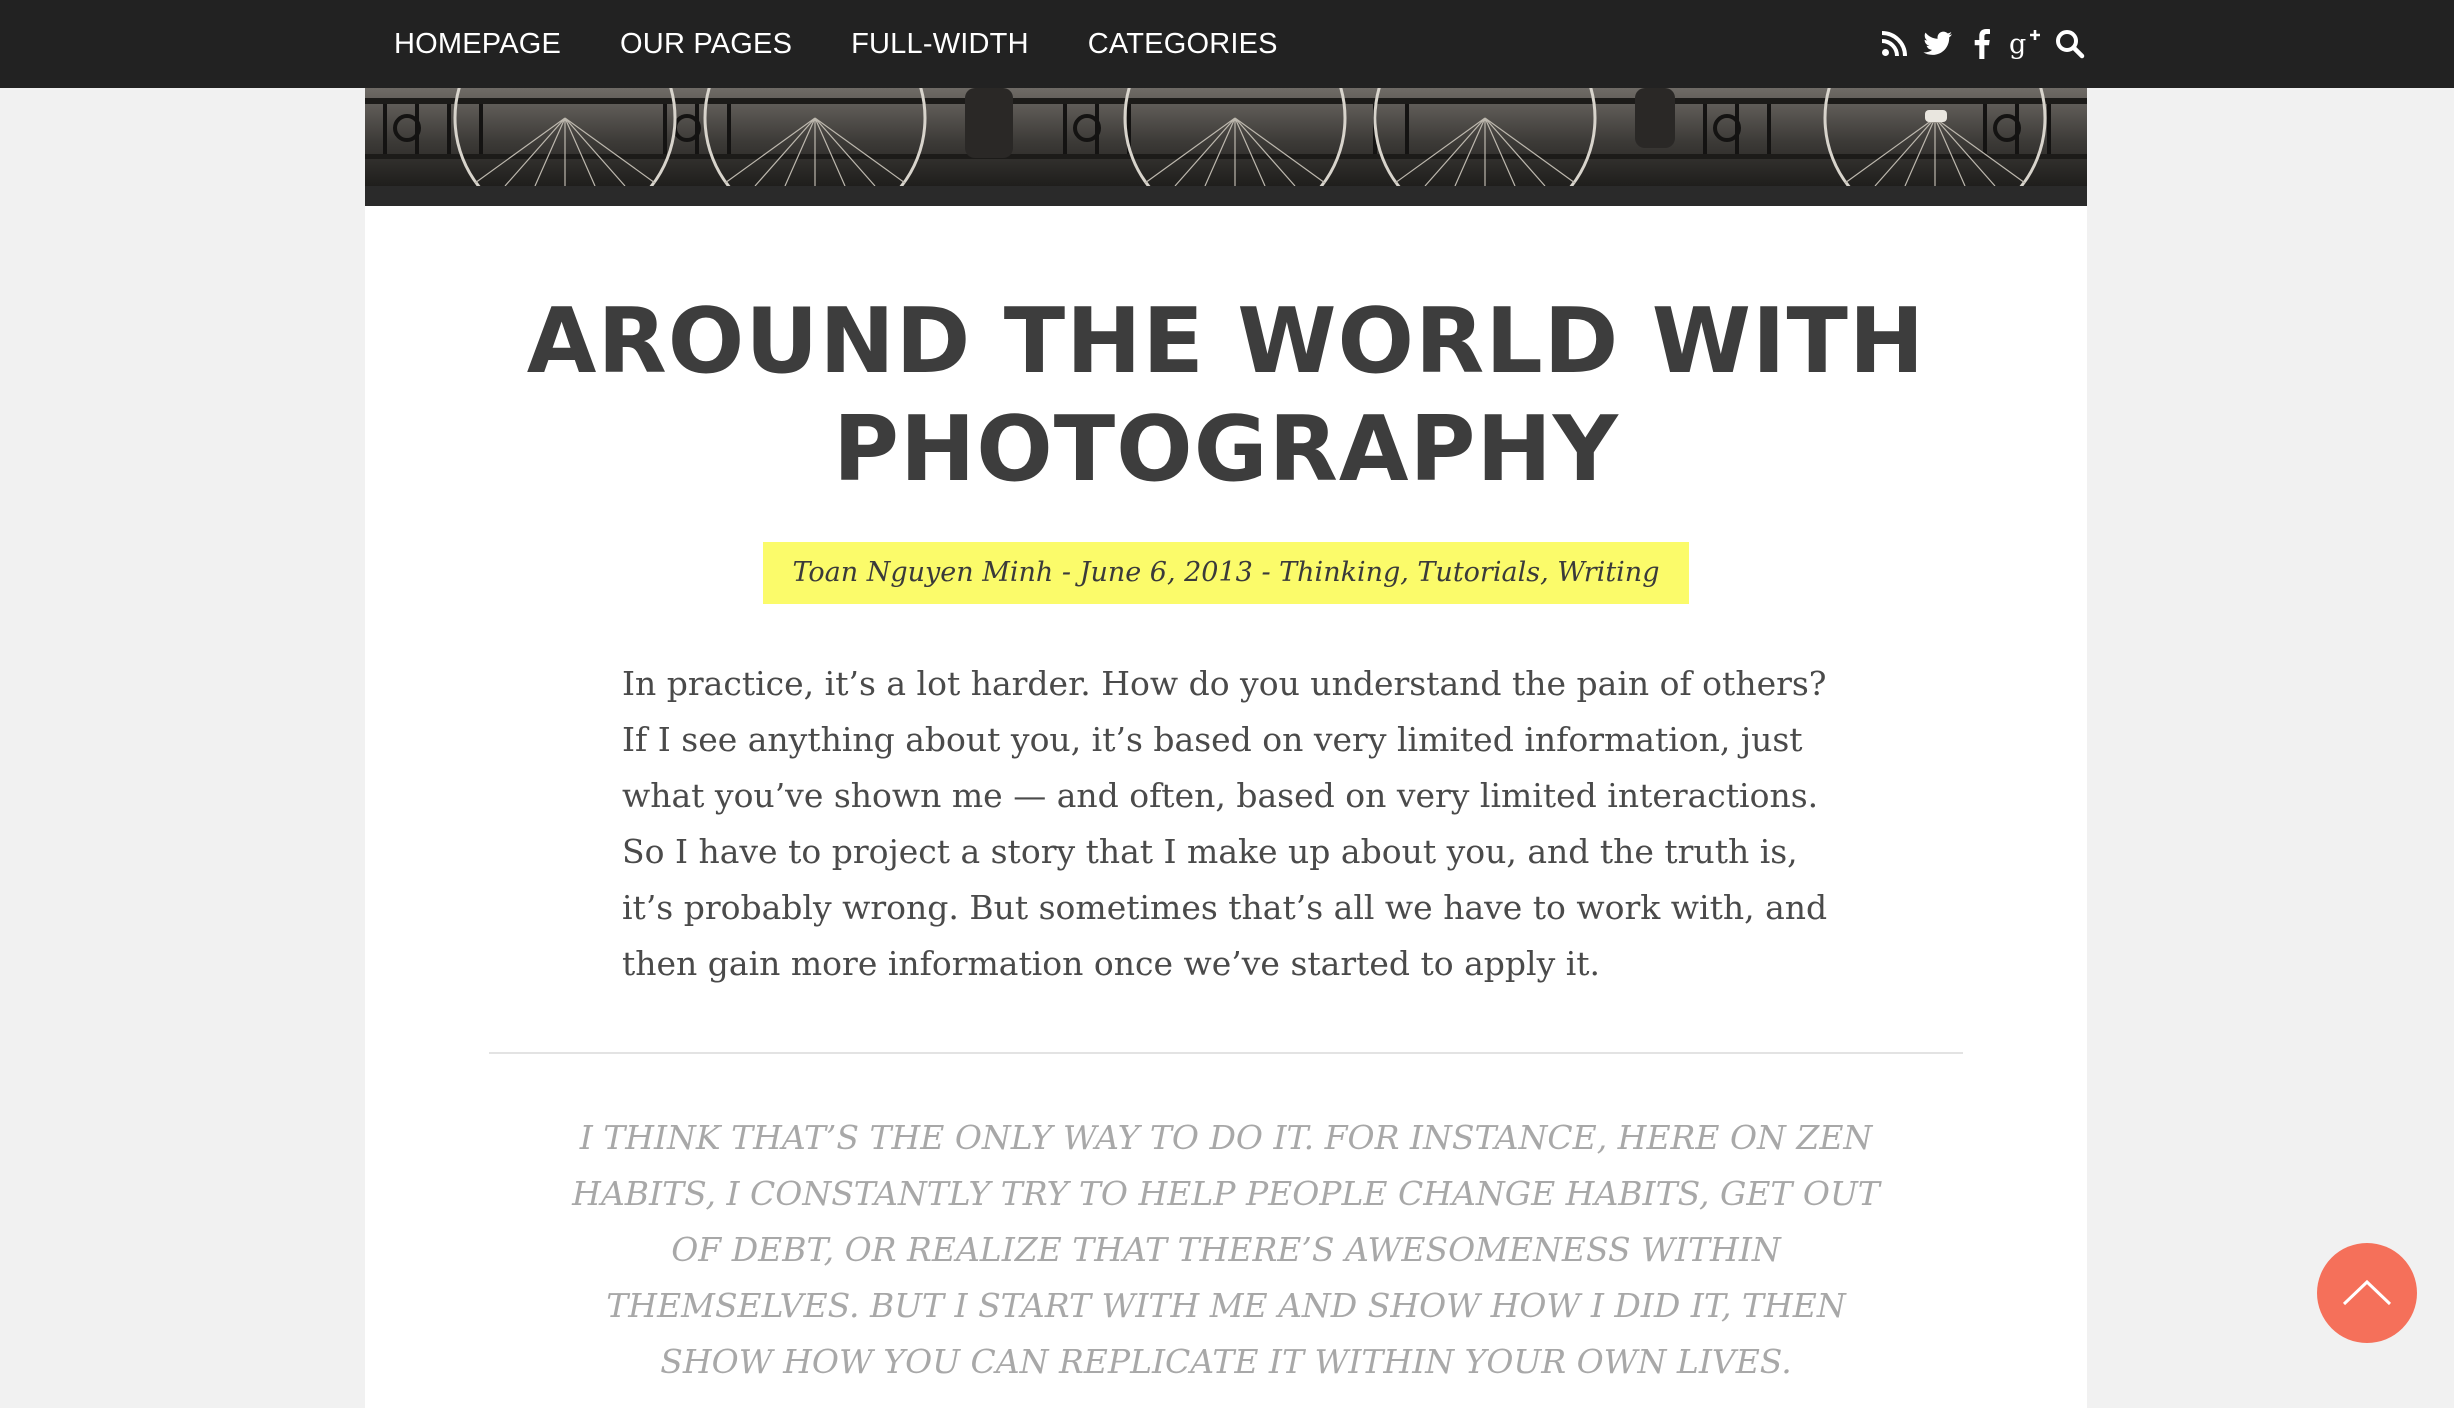 This screenshot has height=1408, width=2454. I want to click on svg-text: g, so click(2017, 44).